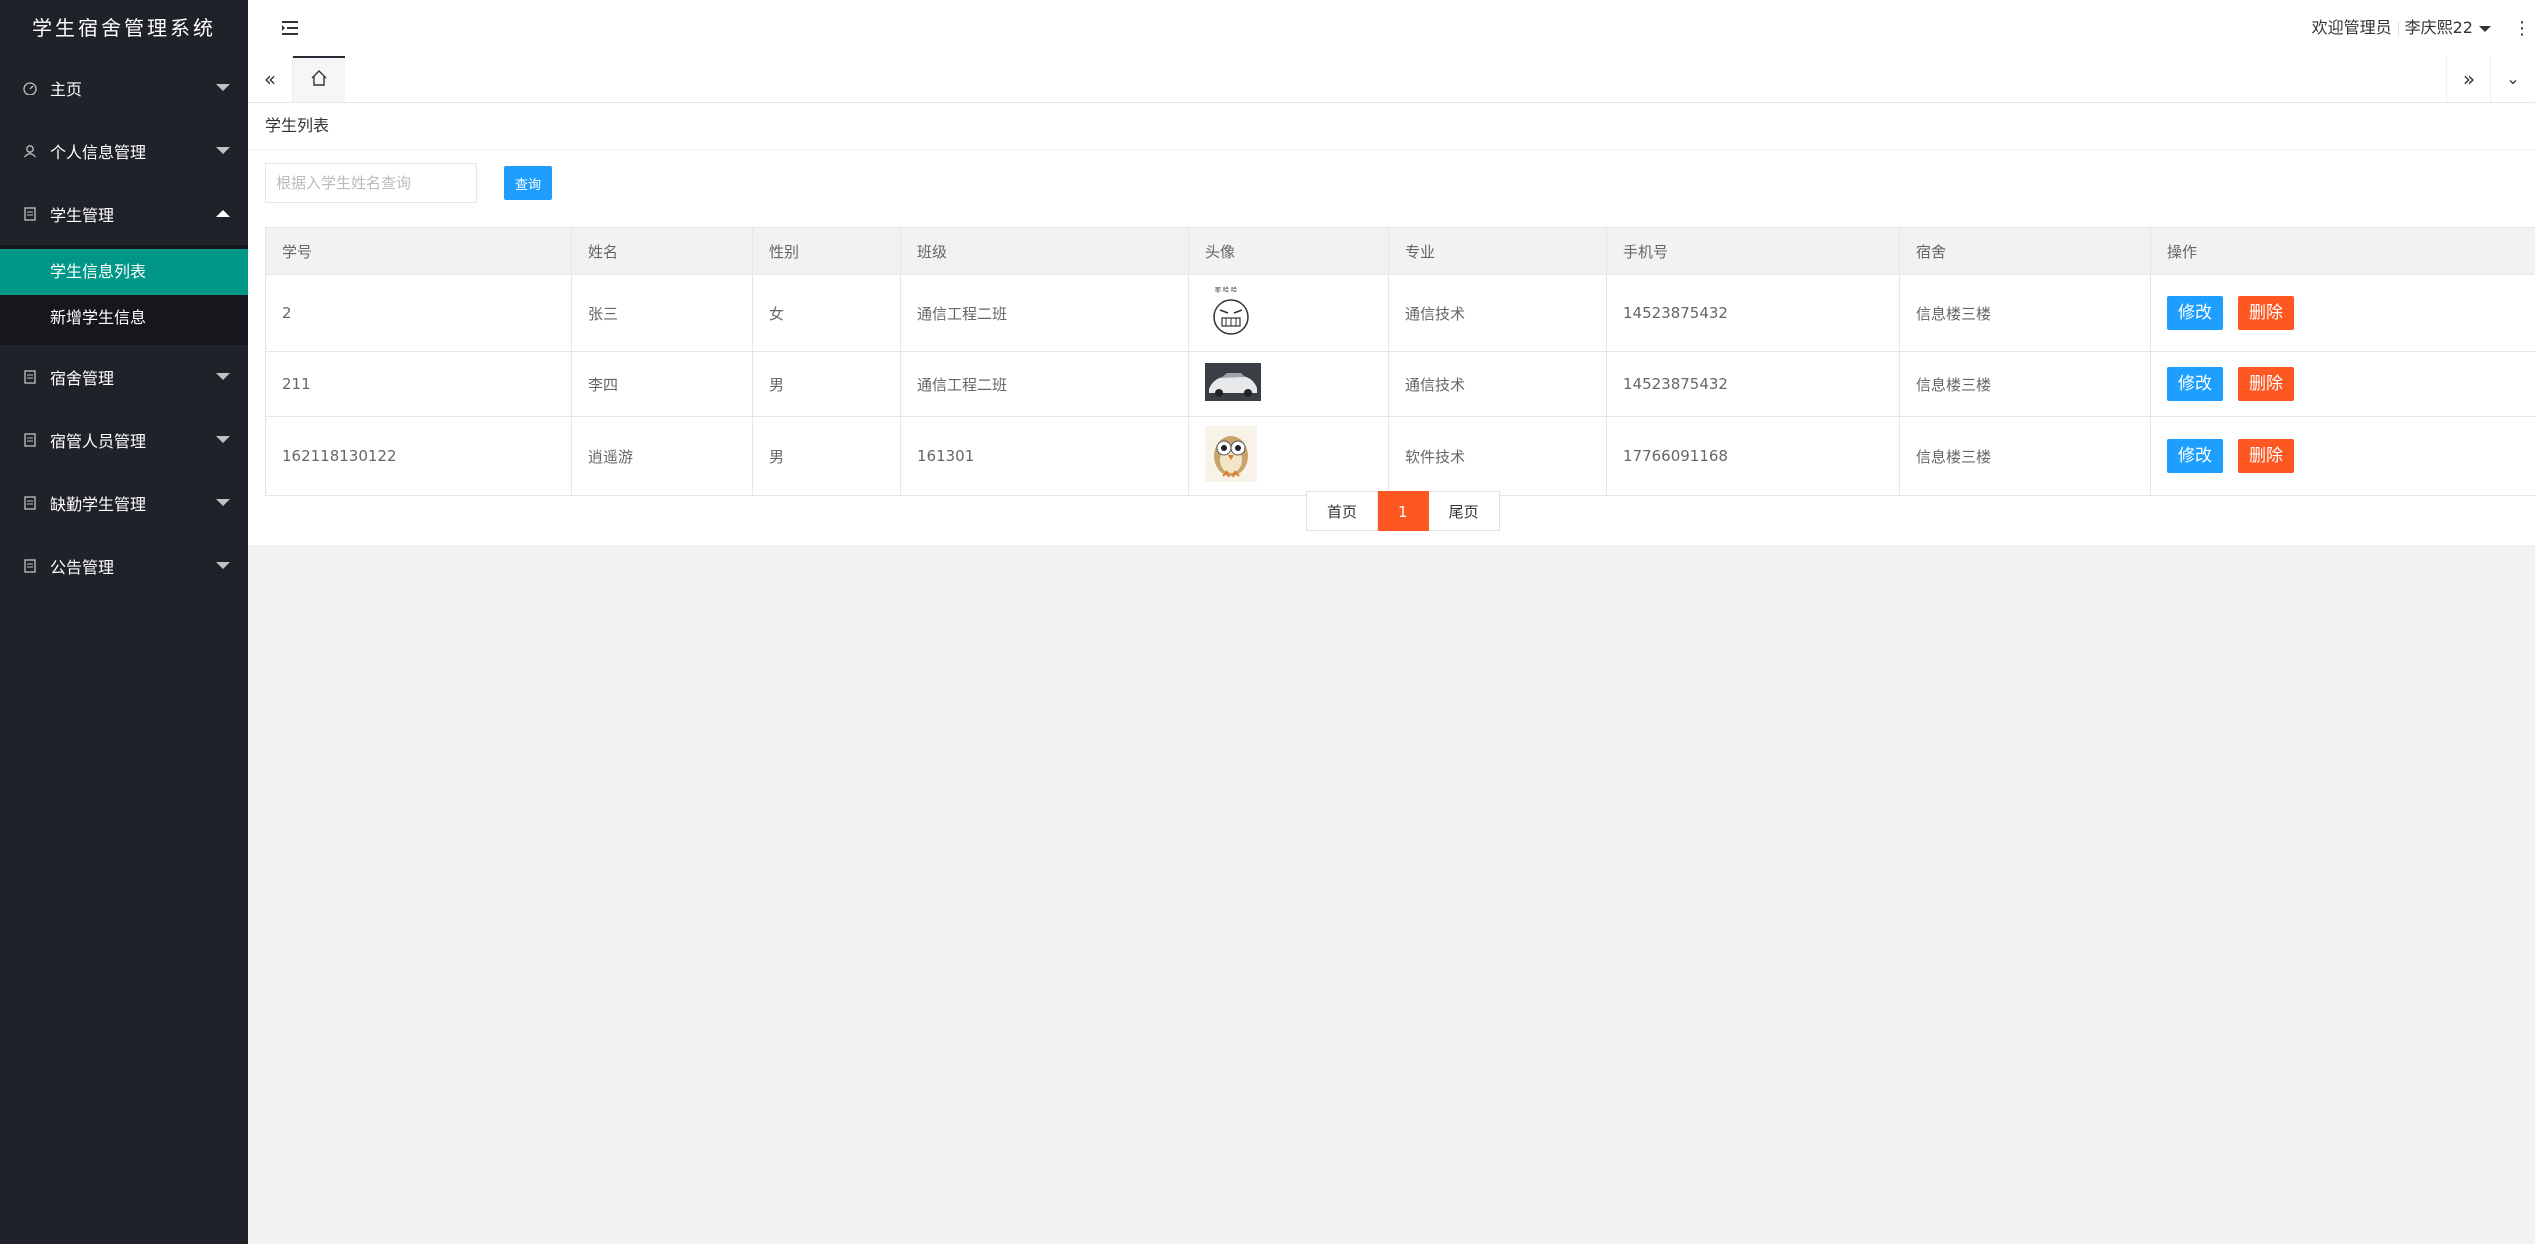 This screenshot has height=1244, width=2535. Describe the element at coordinates (662, 251) in the screenshot. I see `column-header: 姓名` at that location.